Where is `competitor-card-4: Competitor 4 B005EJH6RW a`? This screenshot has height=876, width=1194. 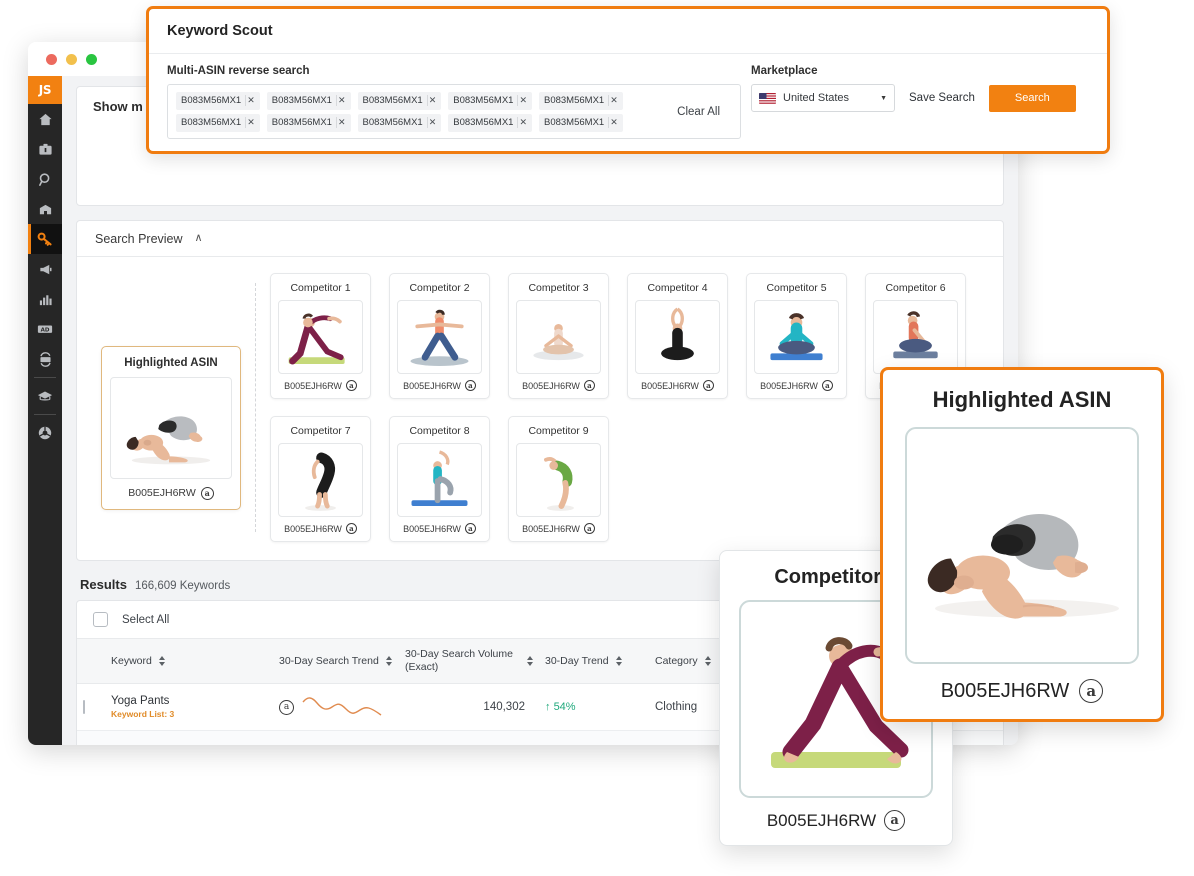
competitor-card-4: Competitor 4 B005EJH6RW a is located at coordinates (677, 336).